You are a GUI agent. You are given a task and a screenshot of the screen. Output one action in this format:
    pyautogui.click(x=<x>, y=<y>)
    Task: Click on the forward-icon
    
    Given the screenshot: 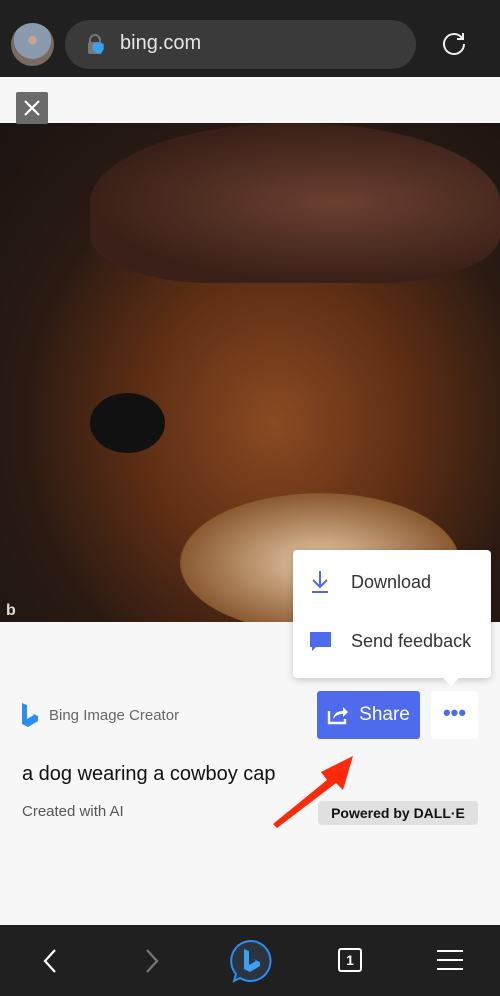 What is the action you would take?
    pyautogui.click(x=152, y=961)
    